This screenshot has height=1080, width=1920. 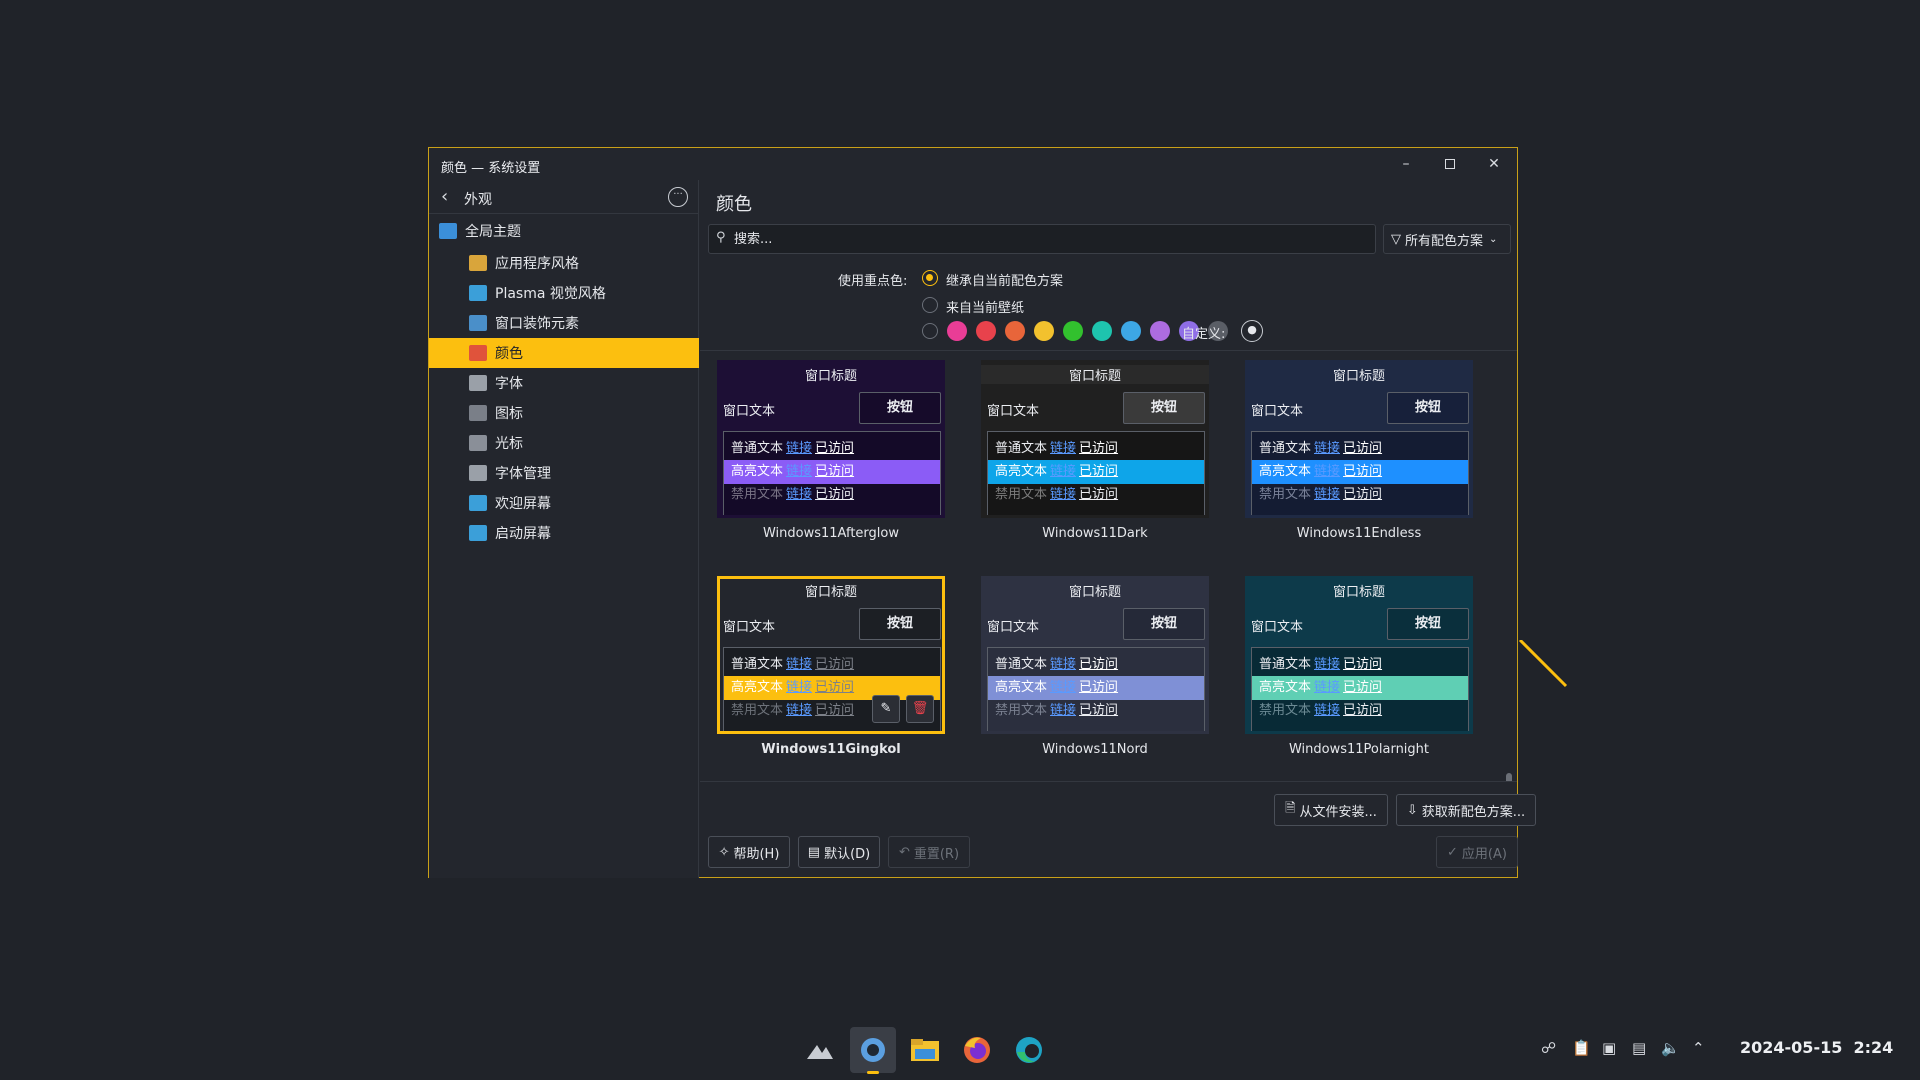 I want to click on clock: 2024-05-15 2:24, so click(x=1816, y=1047).